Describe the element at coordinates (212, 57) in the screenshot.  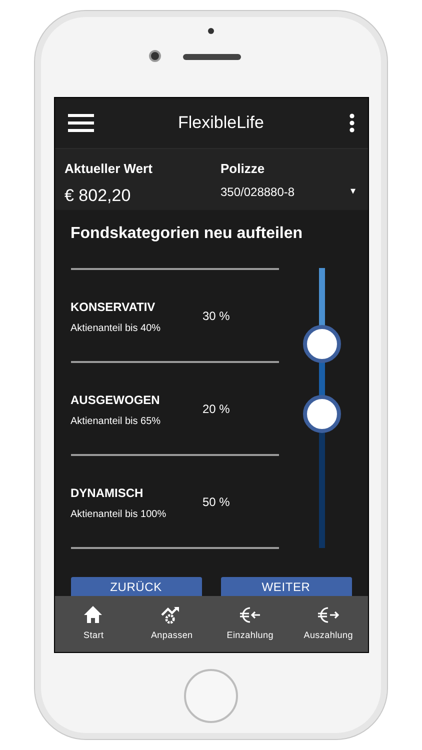
I see `speaker-icon` at that location.